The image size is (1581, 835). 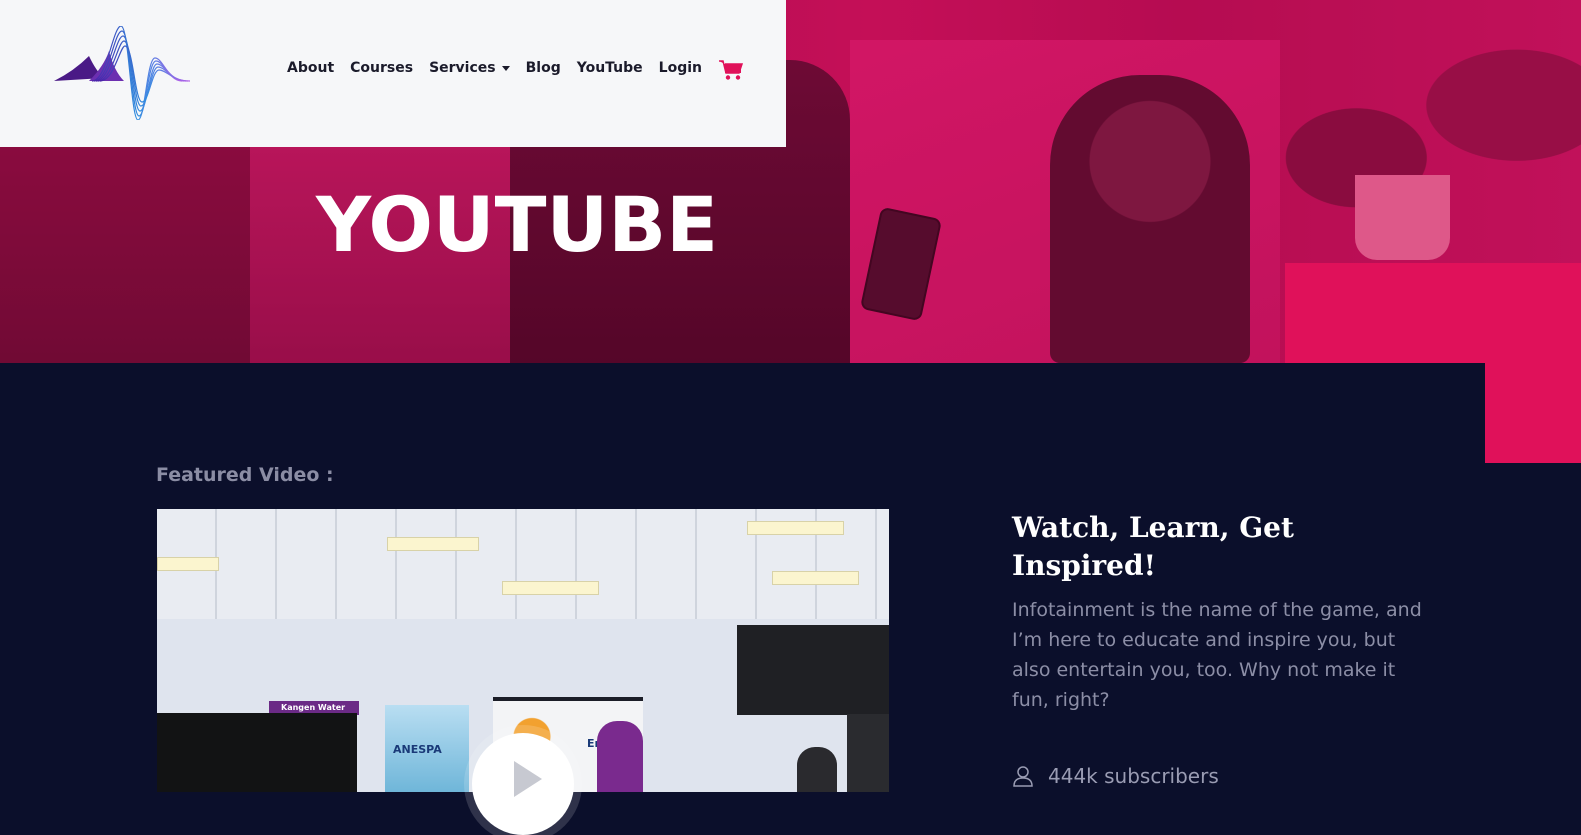 I want to click on nav-login: Login, so click(x=680, y=68).